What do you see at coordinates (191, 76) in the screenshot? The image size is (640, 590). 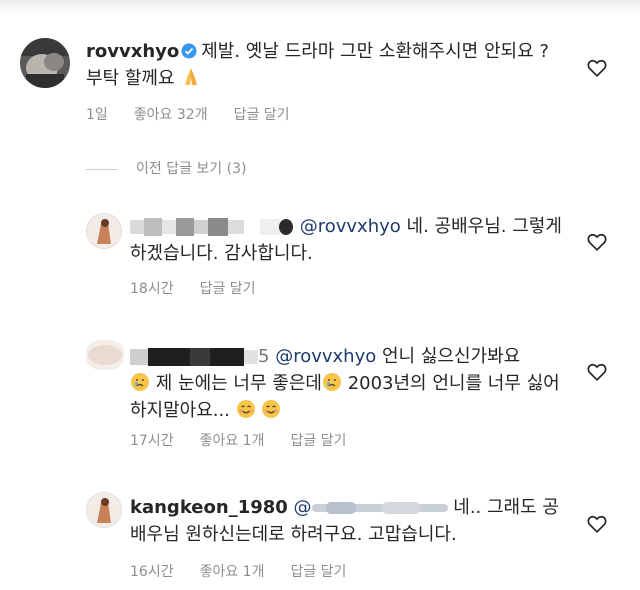 I see `folded-hands-emoji` at bounding box center [191, 76].